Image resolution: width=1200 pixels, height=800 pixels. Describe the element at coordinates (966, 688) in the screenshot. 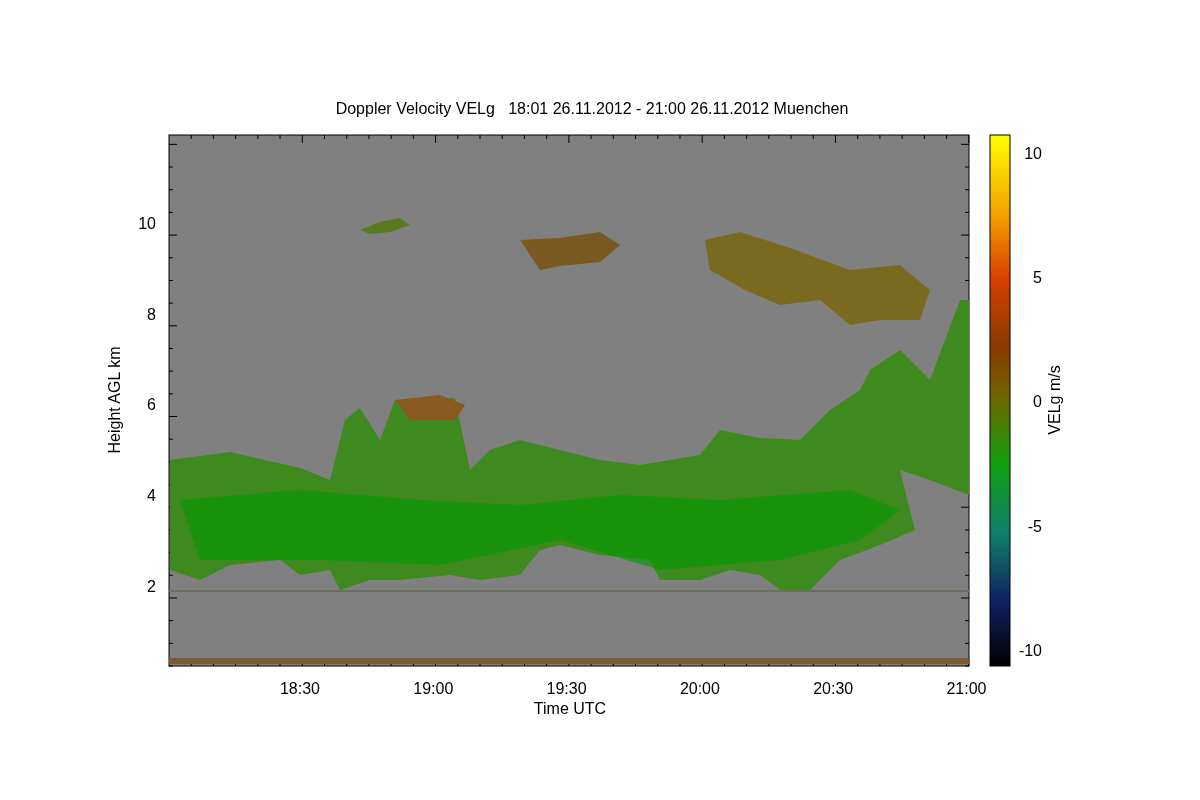

I see `x-tick-label: 21:00` at that location.